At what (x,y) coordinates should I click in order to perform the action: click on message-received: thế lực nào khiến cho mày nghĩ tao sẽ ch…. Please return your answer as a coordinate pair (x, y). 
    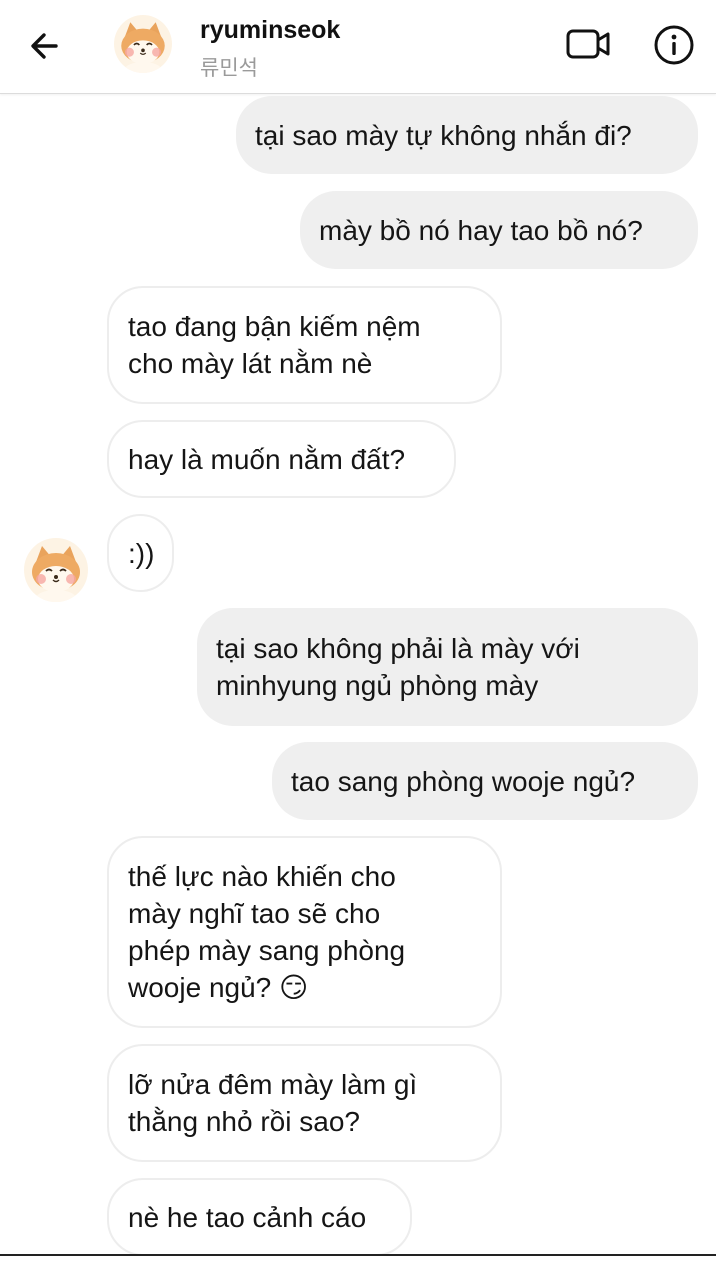
    Looking at the image, I should click on (304, 932).